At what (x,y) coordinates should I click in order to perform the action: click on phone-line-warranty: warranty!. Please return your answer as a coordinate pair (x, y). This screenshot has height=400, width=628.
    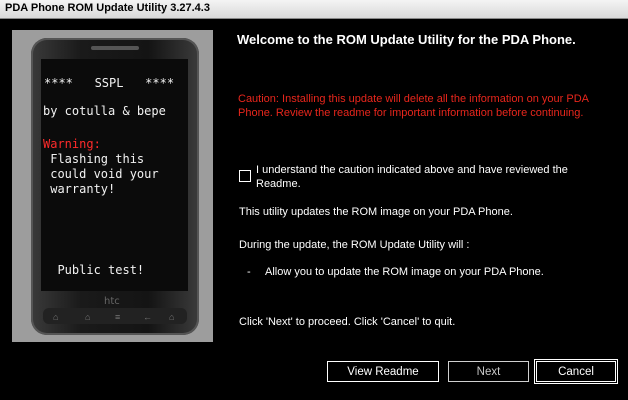
    Looking at the image, I should click on (79, 189).